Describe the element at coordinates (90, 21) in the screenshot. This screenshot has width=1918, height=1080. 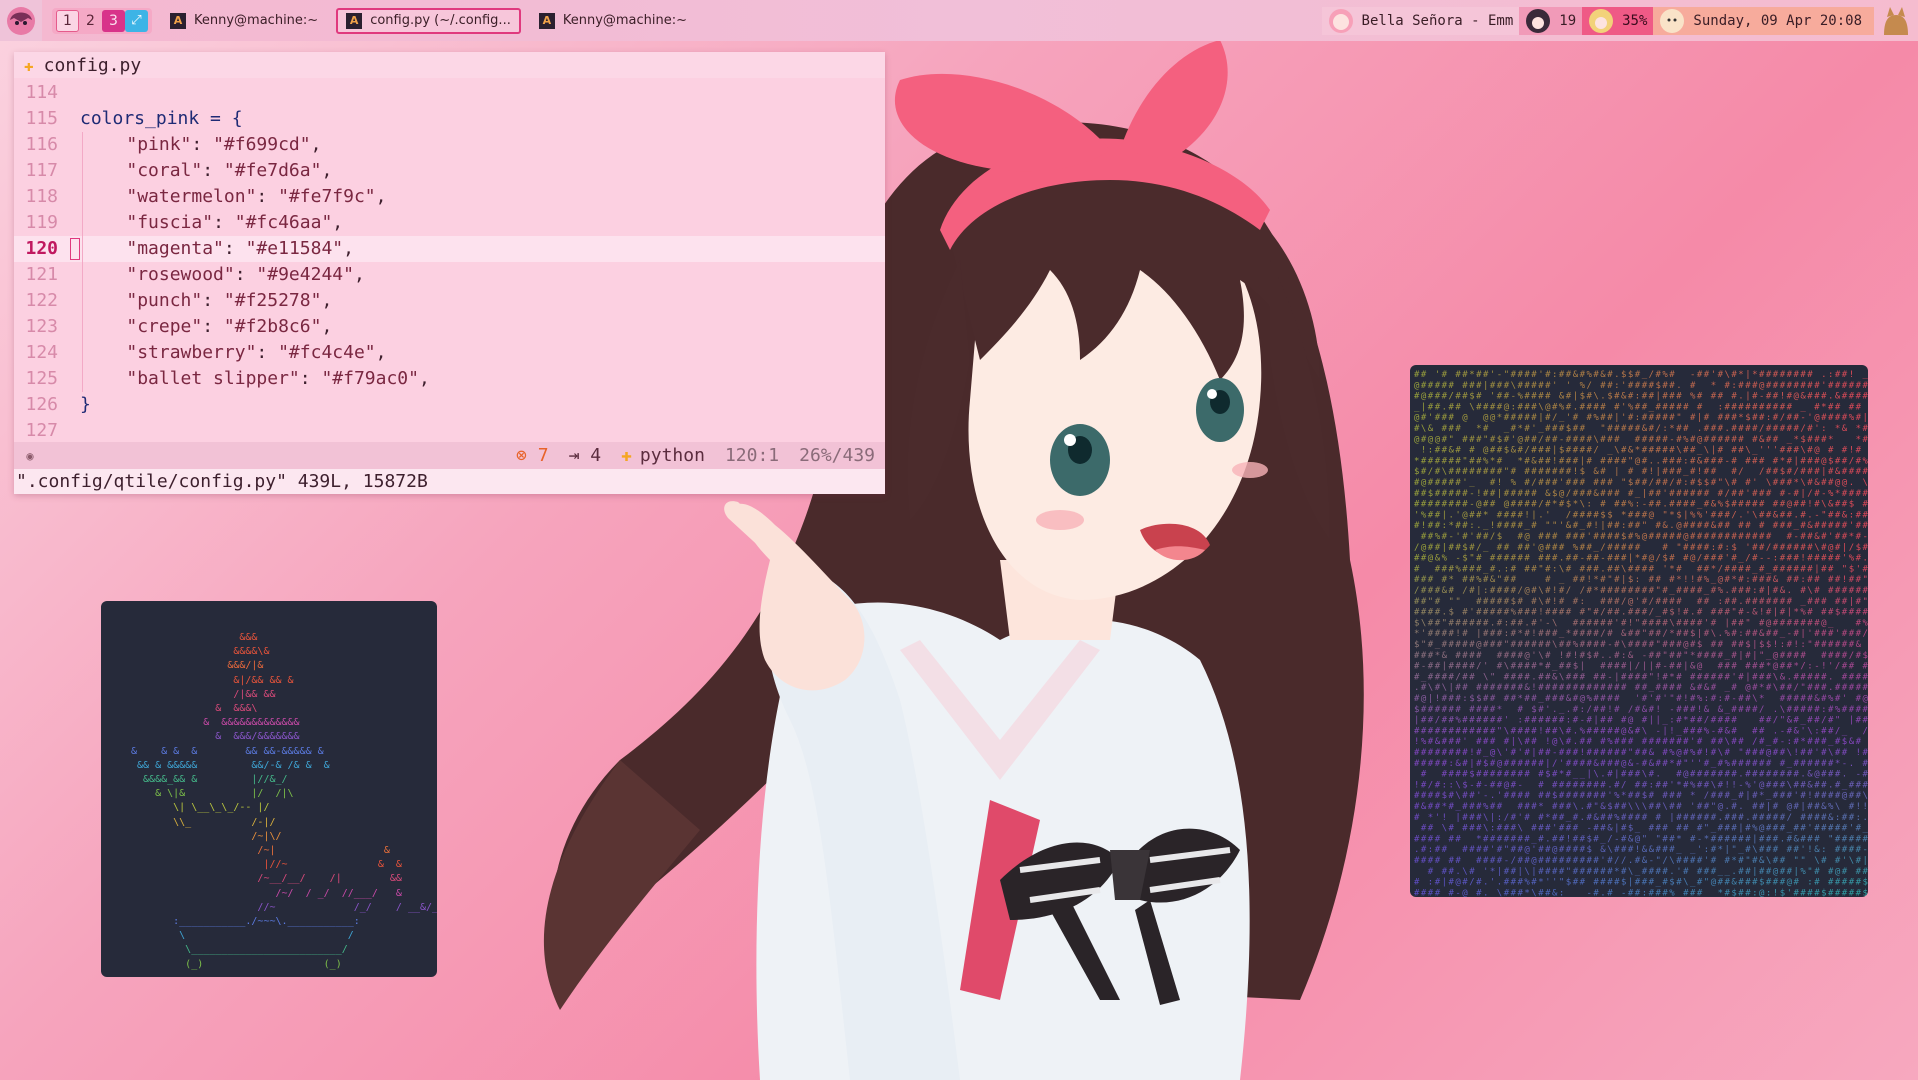
I see `group-2: 2` at that location.